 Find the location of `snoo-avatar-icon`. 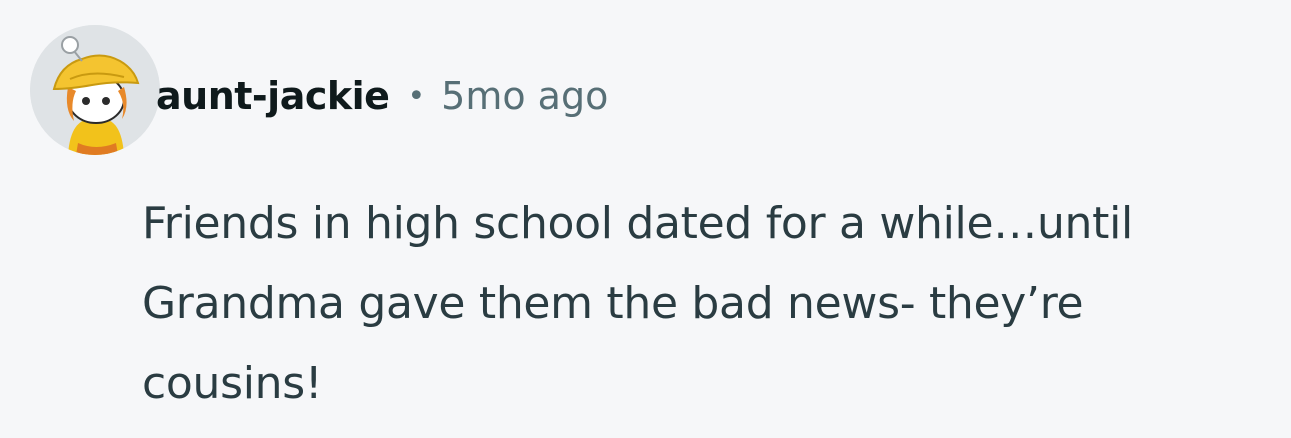

snoo-avatar-icon is located at coordinates (95, 90).